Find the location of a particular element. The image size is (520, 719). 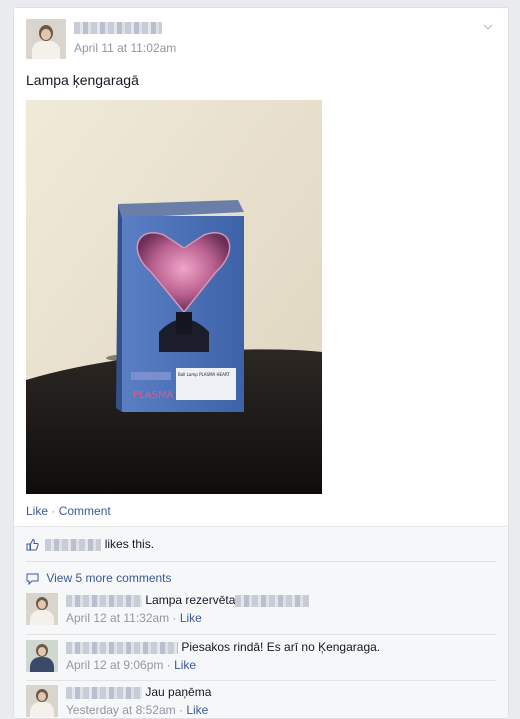

post-header: April 11 at 11:02am is located at coordinates (262, 41).